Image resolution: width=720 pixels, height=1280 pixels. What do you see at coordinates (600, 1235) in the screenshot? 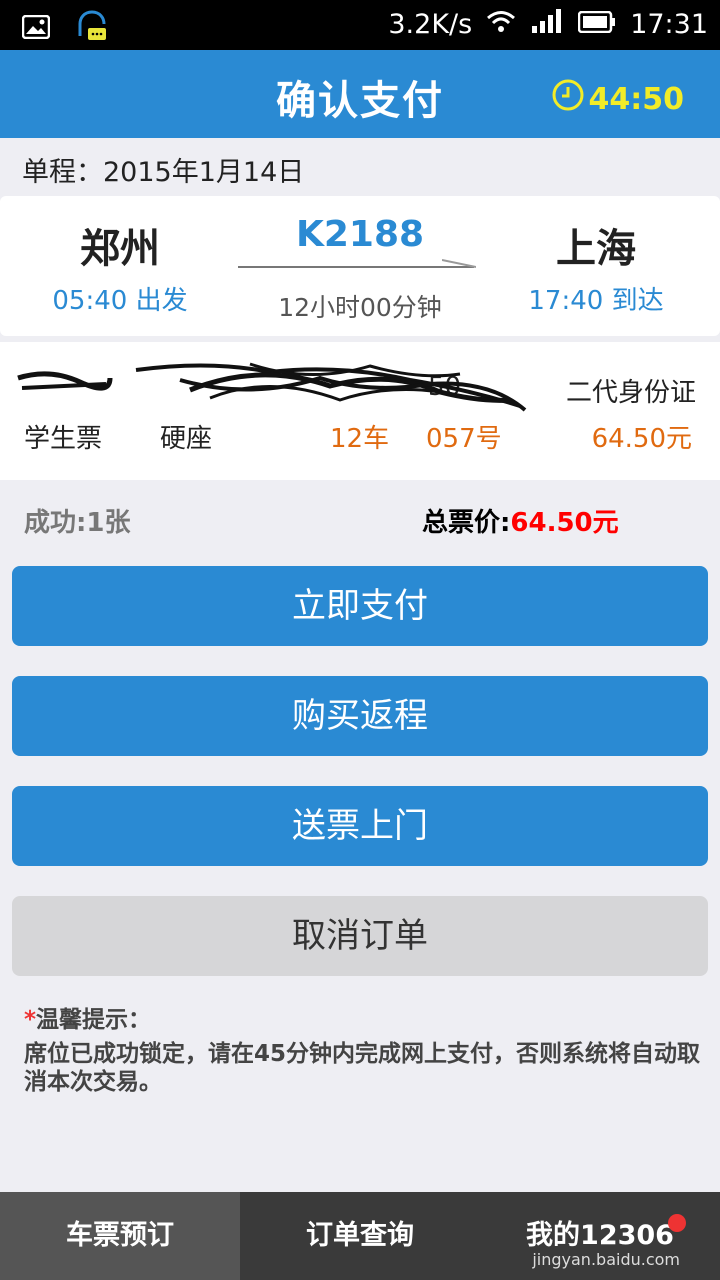
I see `tab-my-12306-label: 我的12306` at bounding box center [600, 1235].